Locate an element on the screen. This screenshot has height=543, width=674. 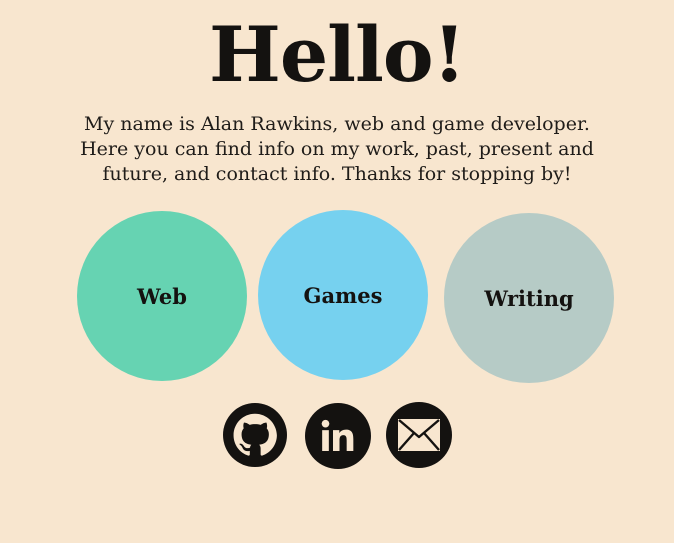
web-link-label: Web is located at coordinates (162, 296).